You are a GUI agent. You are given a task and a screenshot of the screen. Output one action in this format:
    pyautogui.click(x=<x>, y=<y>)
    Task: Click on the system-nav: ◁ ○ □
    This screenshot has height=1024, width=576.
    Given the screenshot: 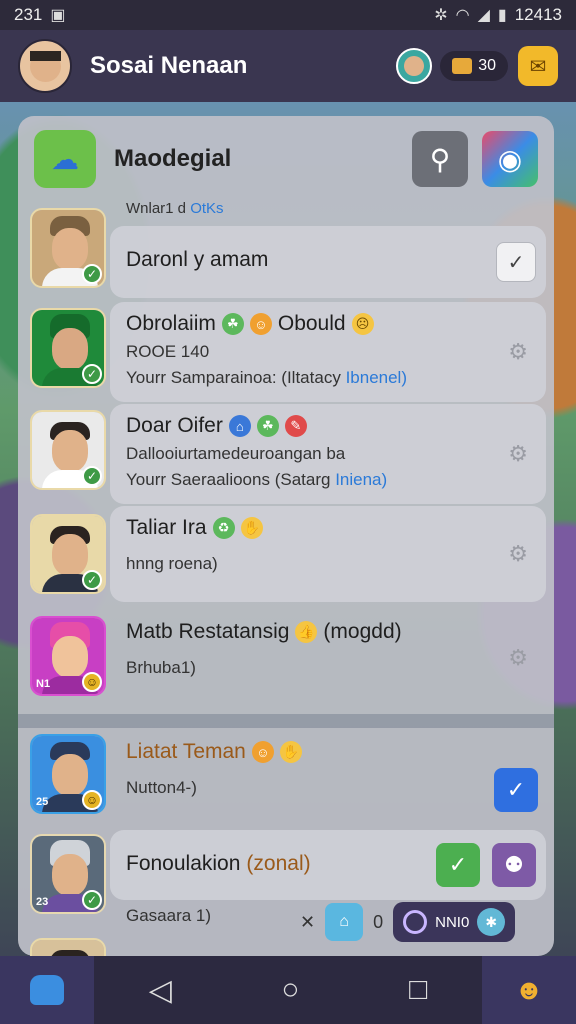 What is the action you would take?
    pyautogui.click(x=288, y=990)
    